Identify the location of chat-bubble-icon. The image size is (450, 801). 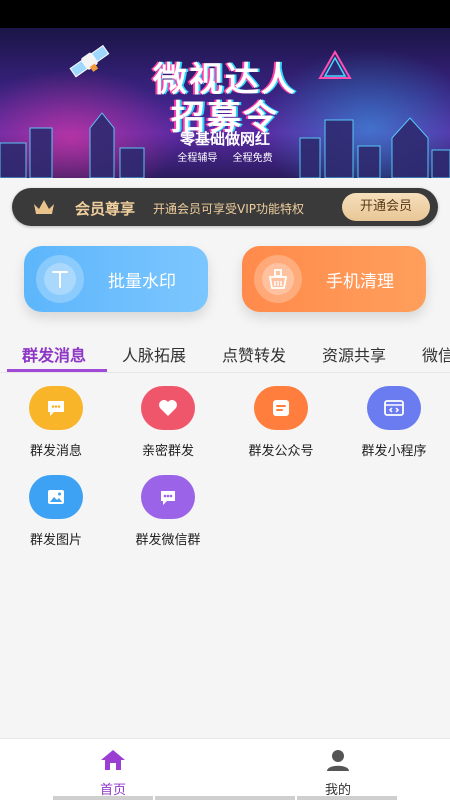
(56, 408).